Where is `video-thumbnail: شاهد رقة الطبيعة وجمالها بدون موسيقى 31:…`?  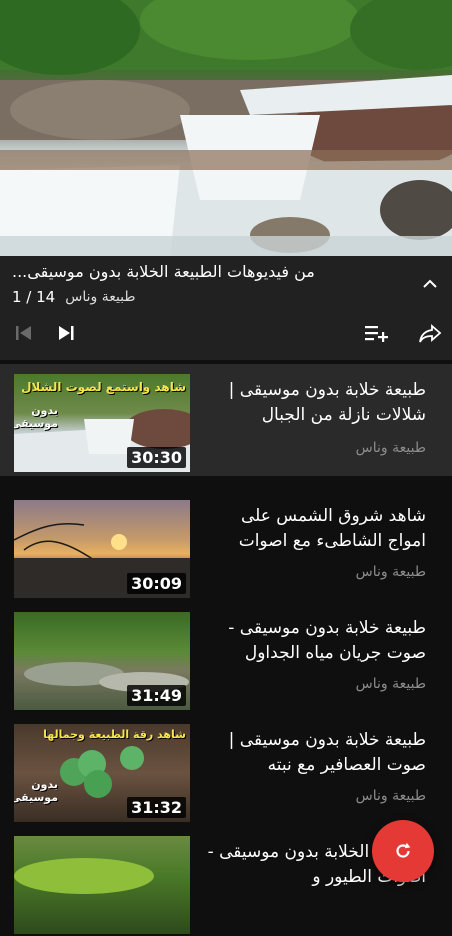 video-thumbnail: شاهد رقة الطبيعة وجمالها بدون موسيقى 31:… is located at coordinates (102, 773).